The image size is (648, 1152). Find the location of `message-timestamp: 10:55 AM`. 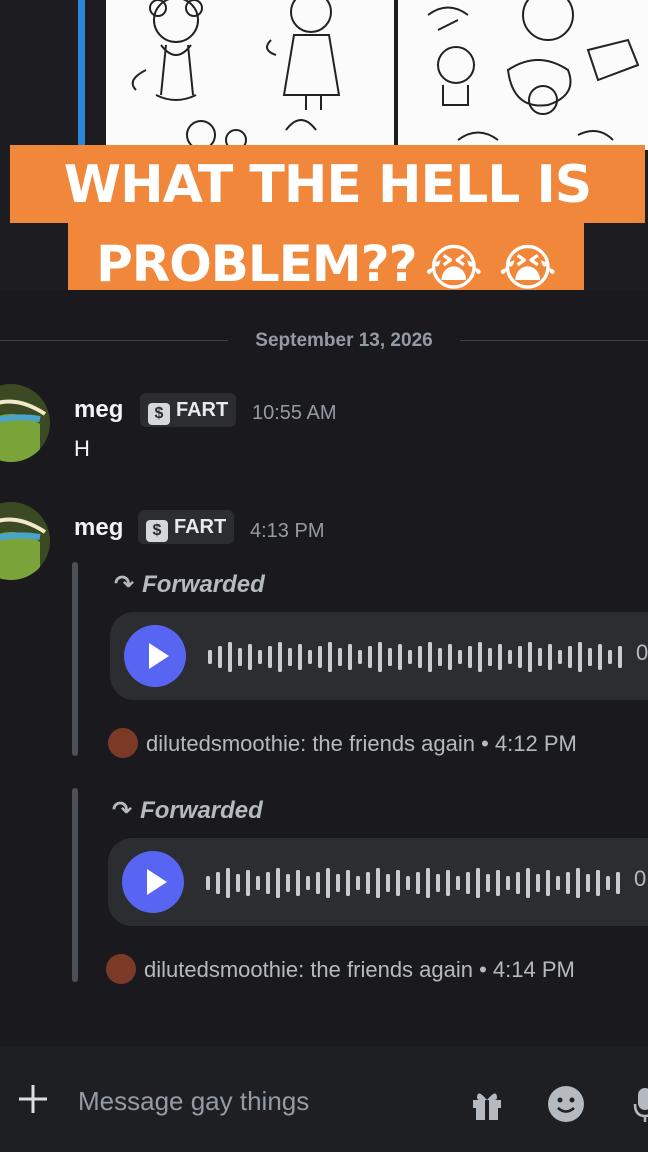

message-timestamp: 10:55 AM is located at coordinates (294, 413).